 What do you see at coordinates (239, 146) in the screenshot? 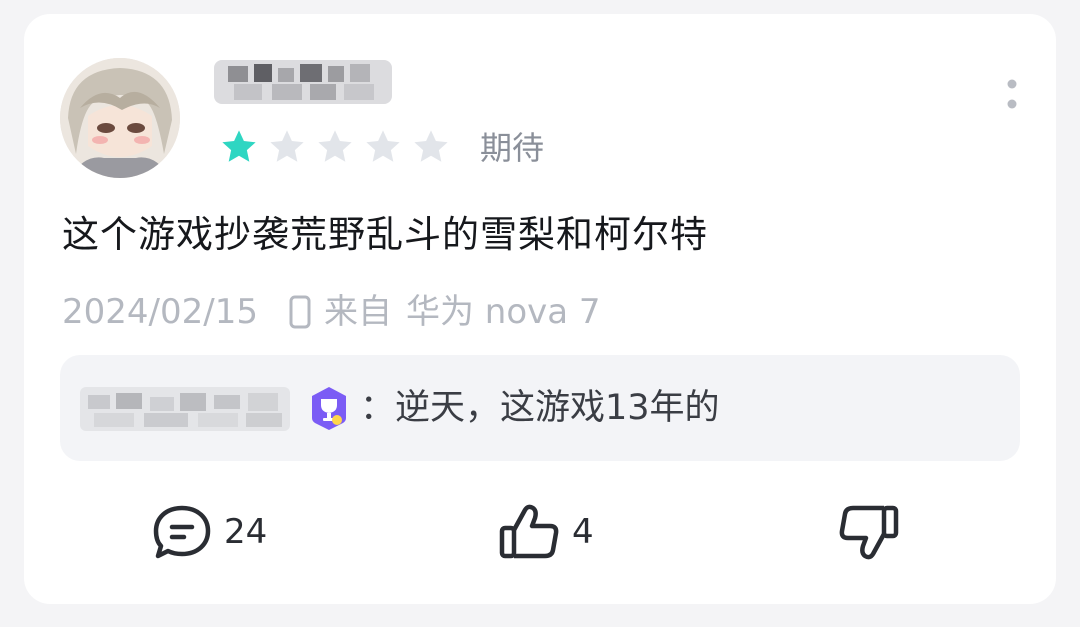
I see `star-1-filled-icon` at bounding box center [239, 146].